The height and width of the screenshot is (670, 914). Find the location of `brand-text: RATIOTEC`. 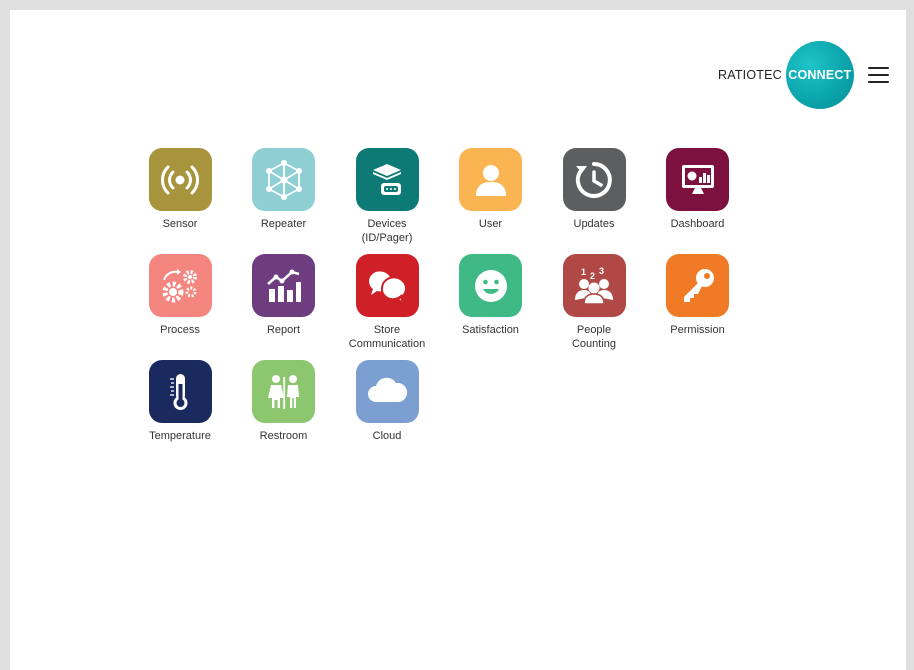

brand-text: RATIOTEC is located at coordinates (750, 75).